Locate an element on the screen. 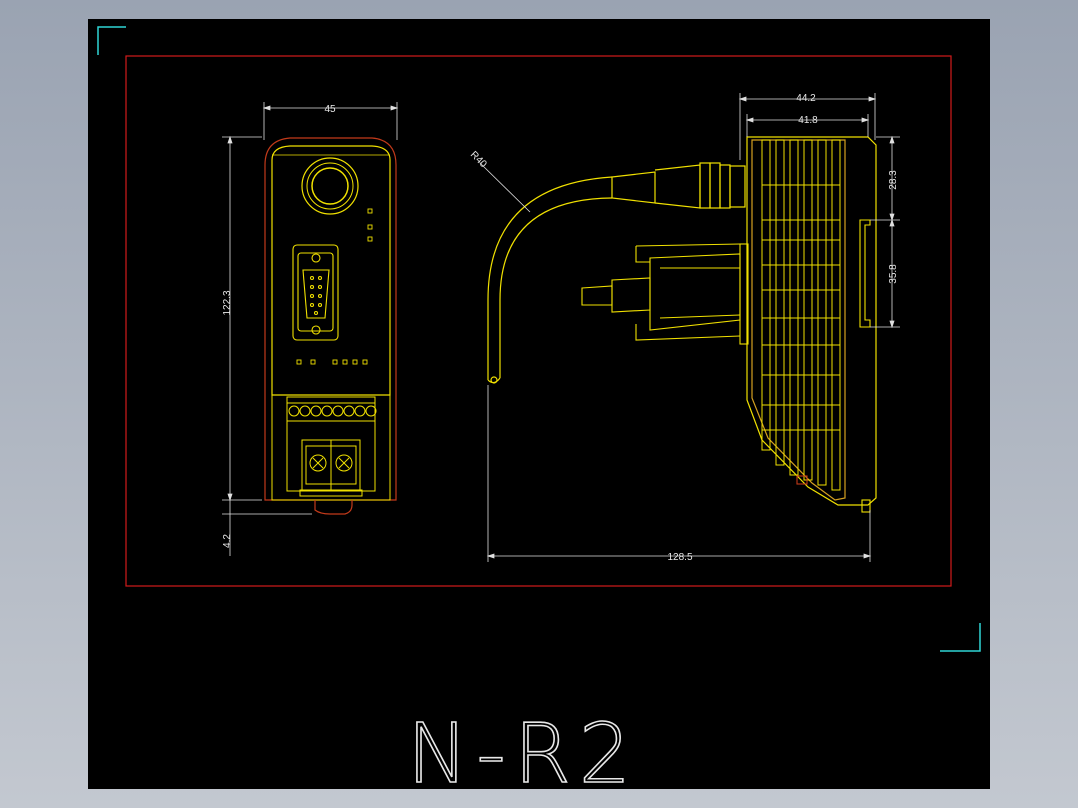 This screenshot has height=808, width=1078. front-bottom-dim: 4.2 is located at coordinates (227, 541).